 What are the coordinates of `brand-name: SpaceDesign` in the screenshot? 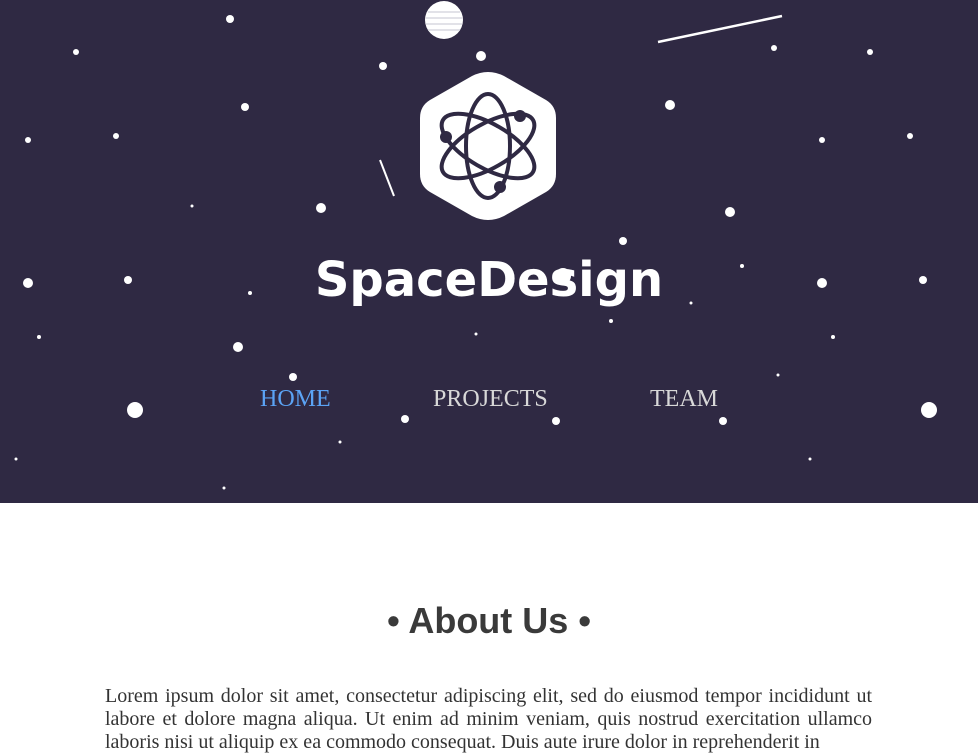 It's located at (489, 280).